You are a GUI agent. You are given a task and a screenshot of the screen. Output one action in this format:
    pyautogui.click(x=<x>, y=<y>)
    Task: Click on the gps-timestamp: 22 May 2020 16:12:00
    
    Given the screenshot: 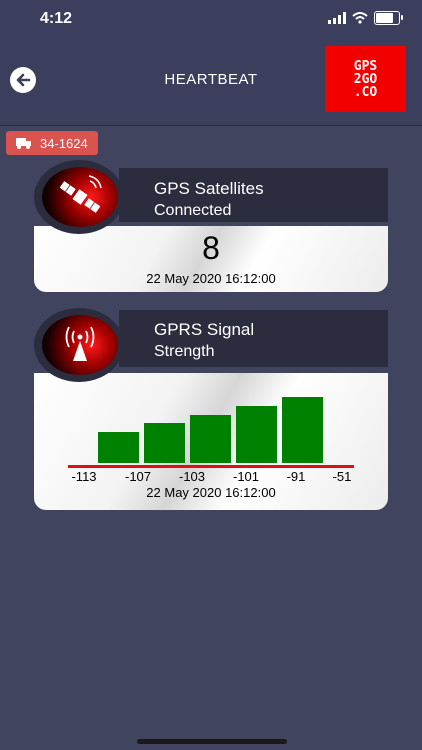 What is the action you would take?
    pyautogui.click(x=211, y=278)
    